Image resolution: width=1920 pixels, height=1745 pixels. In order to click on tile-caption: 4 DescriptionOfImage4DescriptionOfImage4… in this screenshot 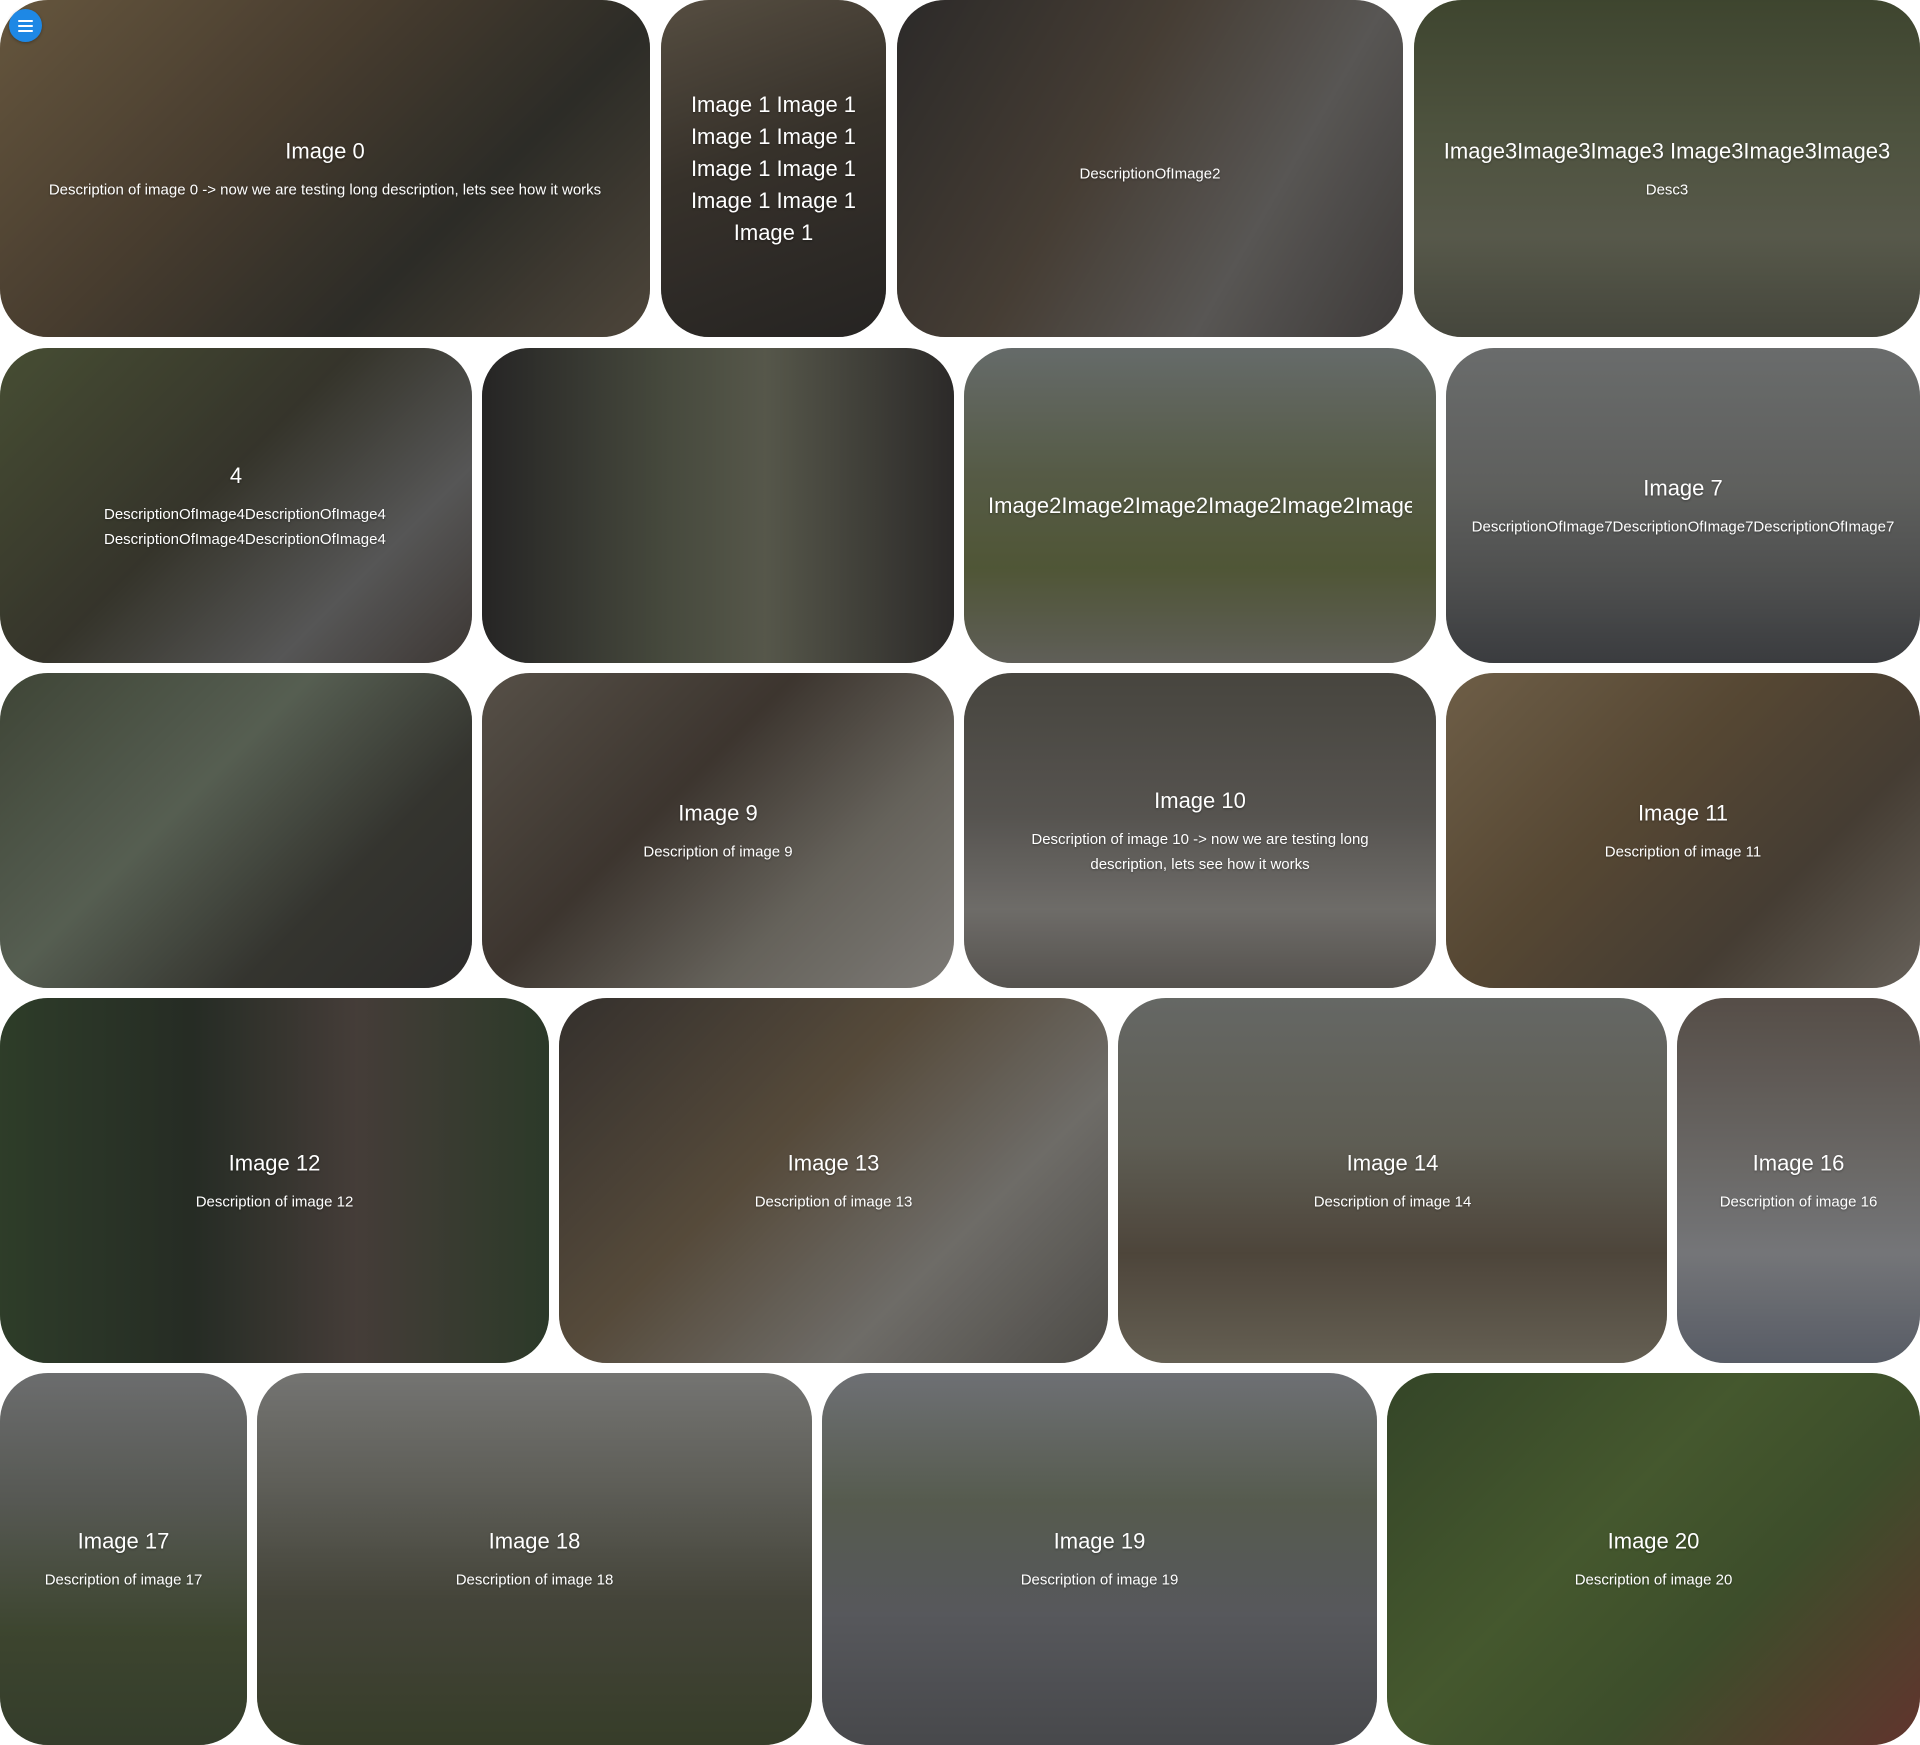, I will do `click(236, 506)`.